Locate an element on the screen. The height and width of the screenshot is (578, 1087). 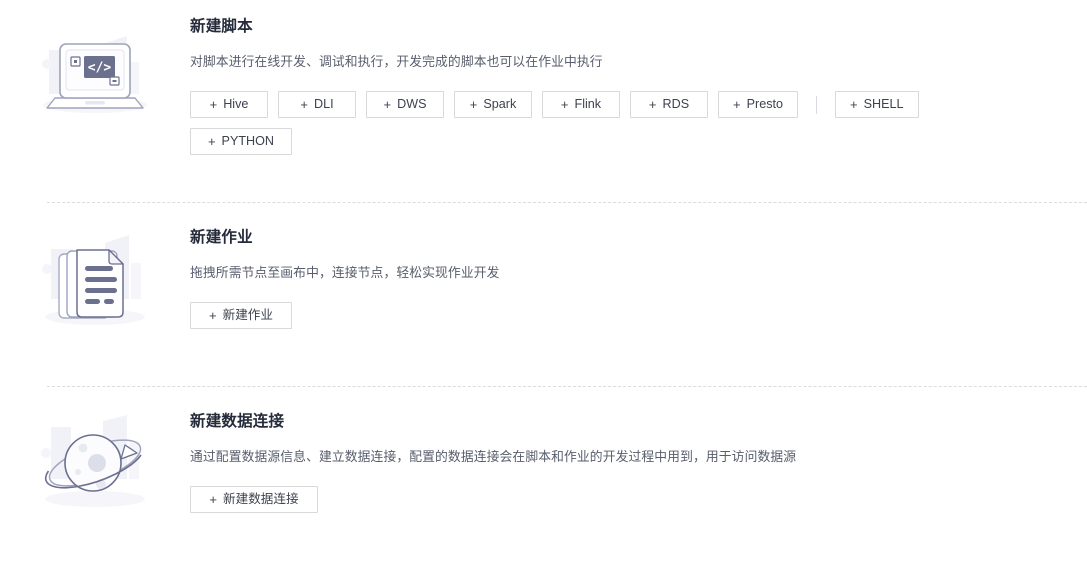
create-rds-script-button: + RDS is located at coordinates (669, 104).